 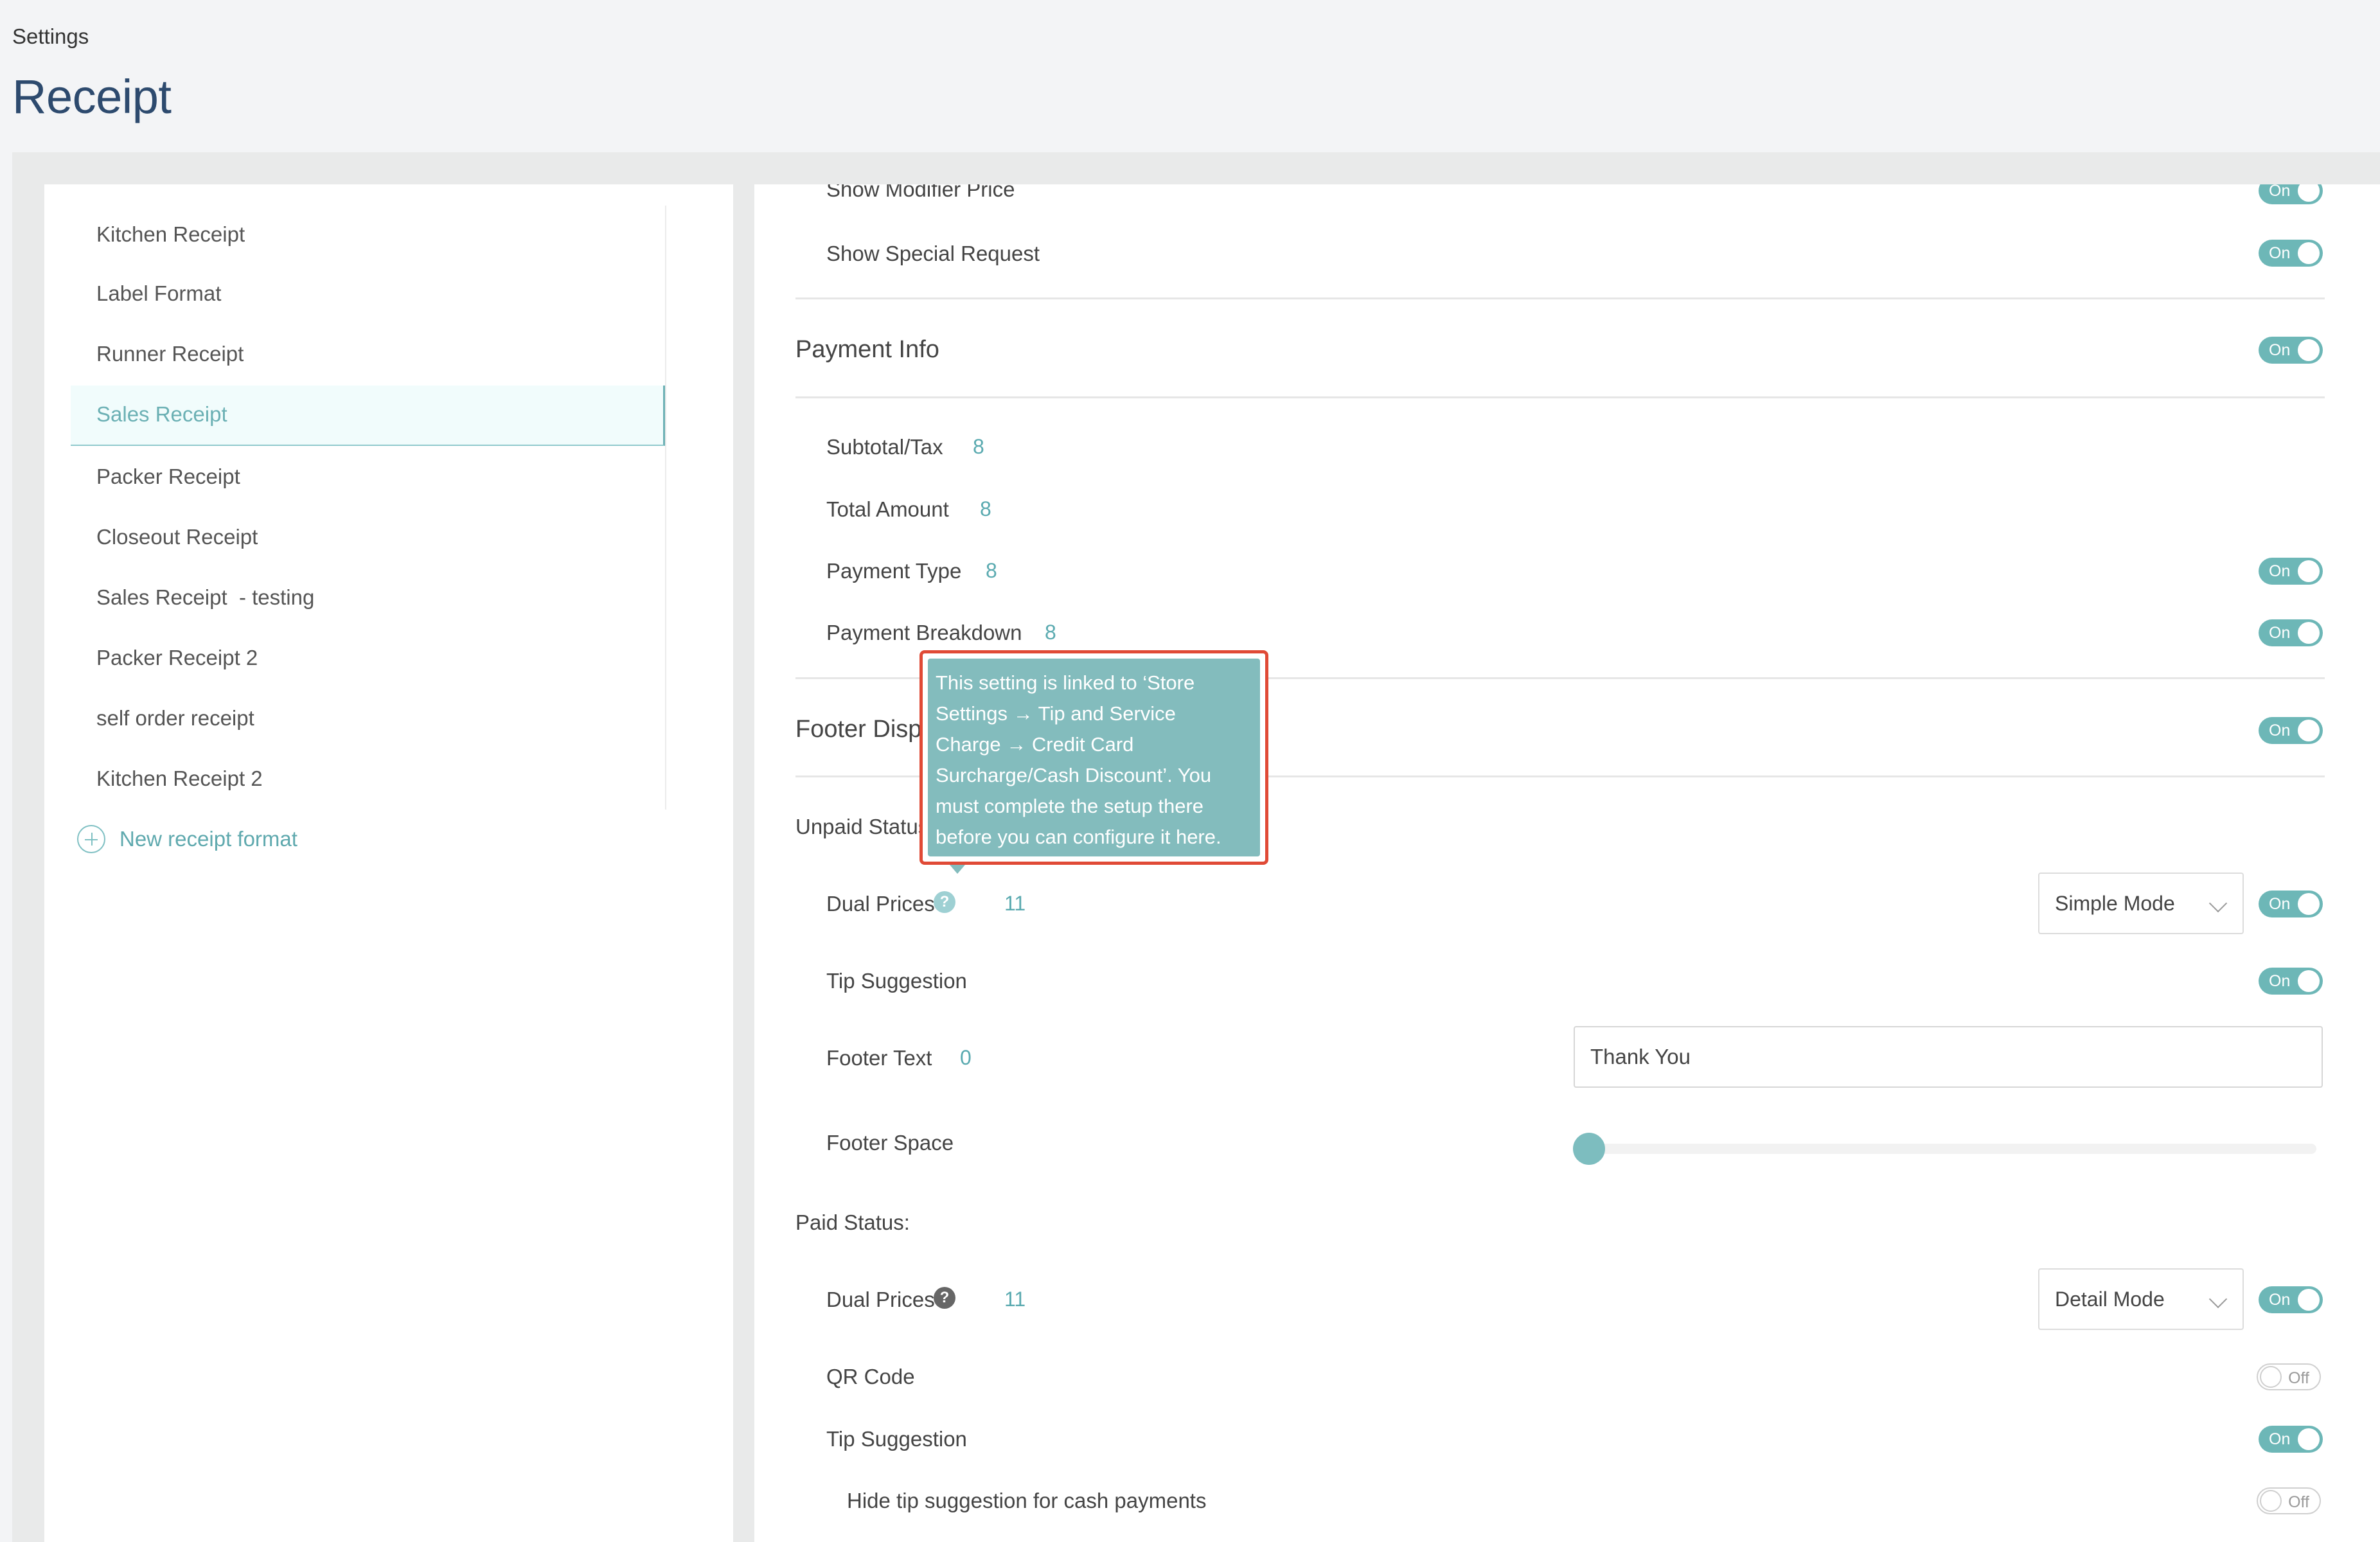 What do you see at coordinates (368, 779) in the screenshot?
I see `sidebar-item-kitchen-receipt-2: Kitchen Receipt 2` at bounding box center [368, 779].